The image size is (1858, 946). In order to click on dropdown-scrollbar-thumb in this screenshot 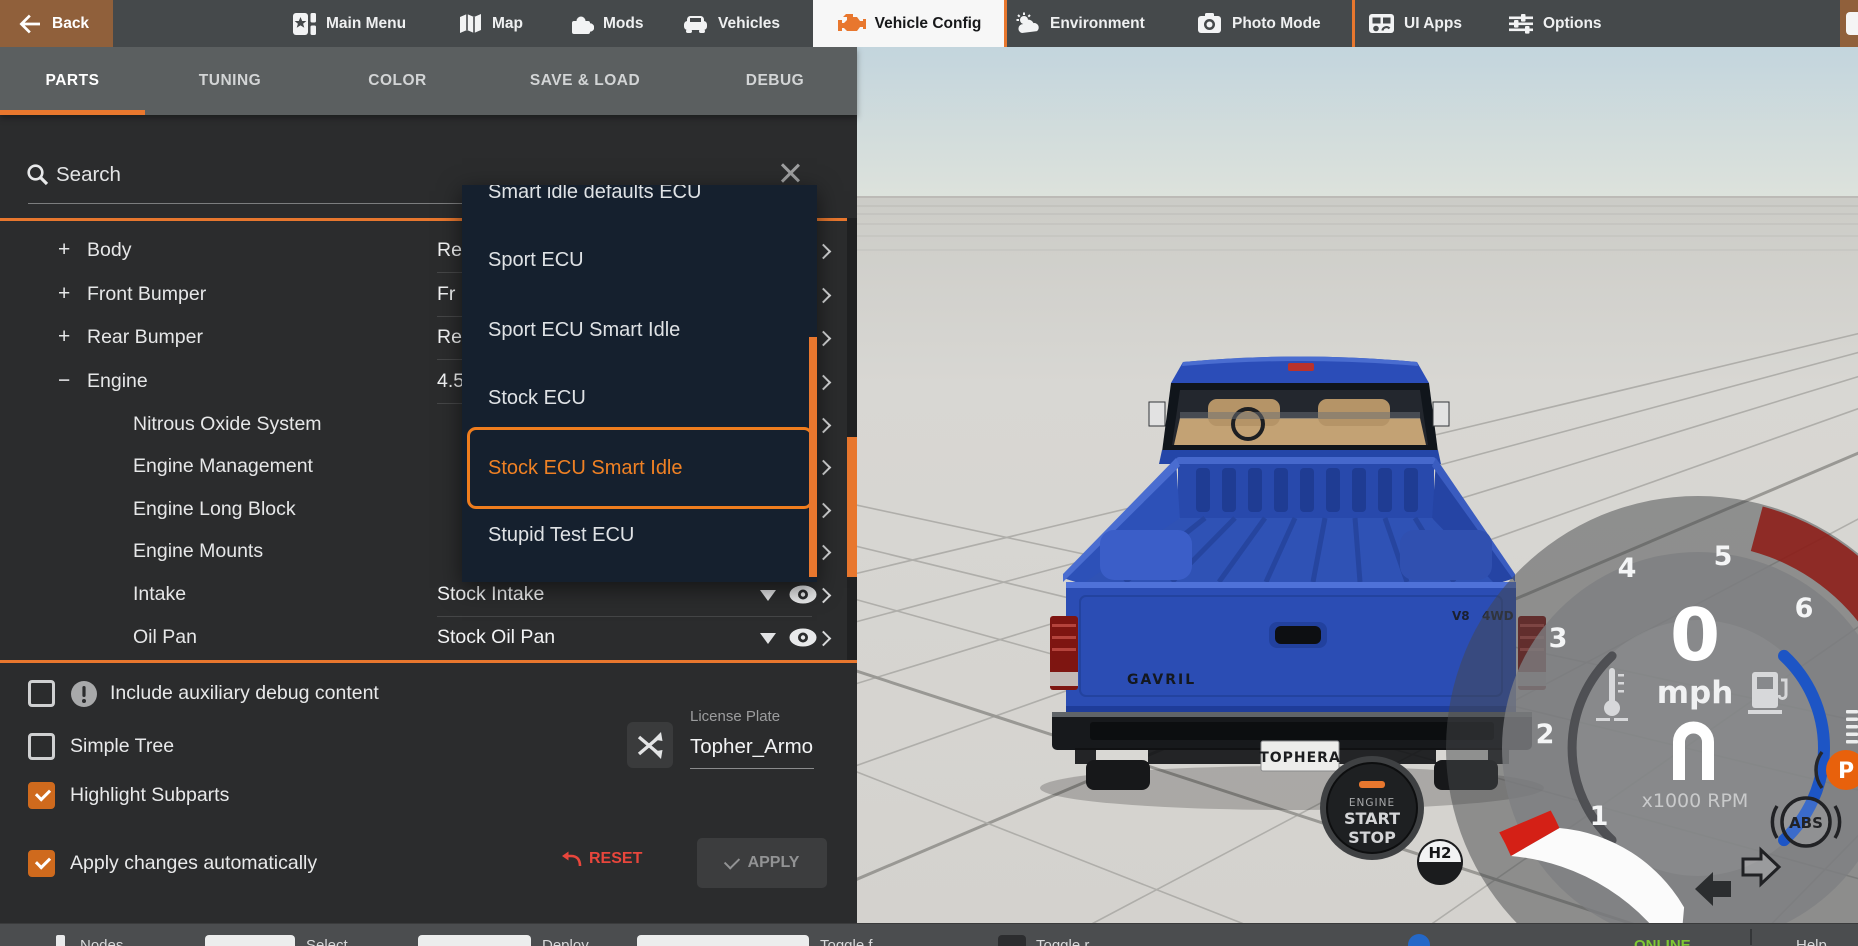, I will do `click(813, 457)`.